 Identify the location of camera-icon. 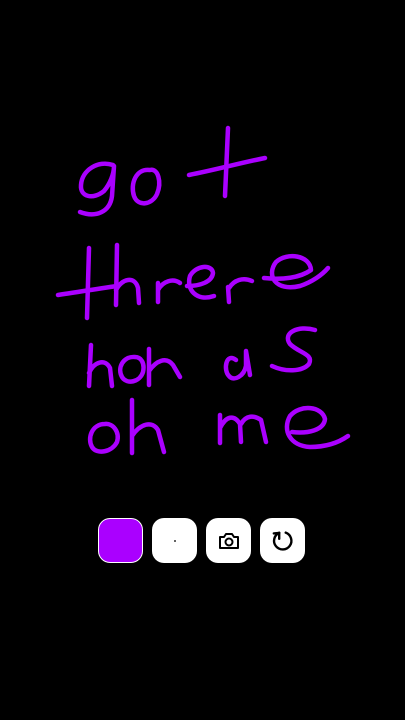
(228, 540).